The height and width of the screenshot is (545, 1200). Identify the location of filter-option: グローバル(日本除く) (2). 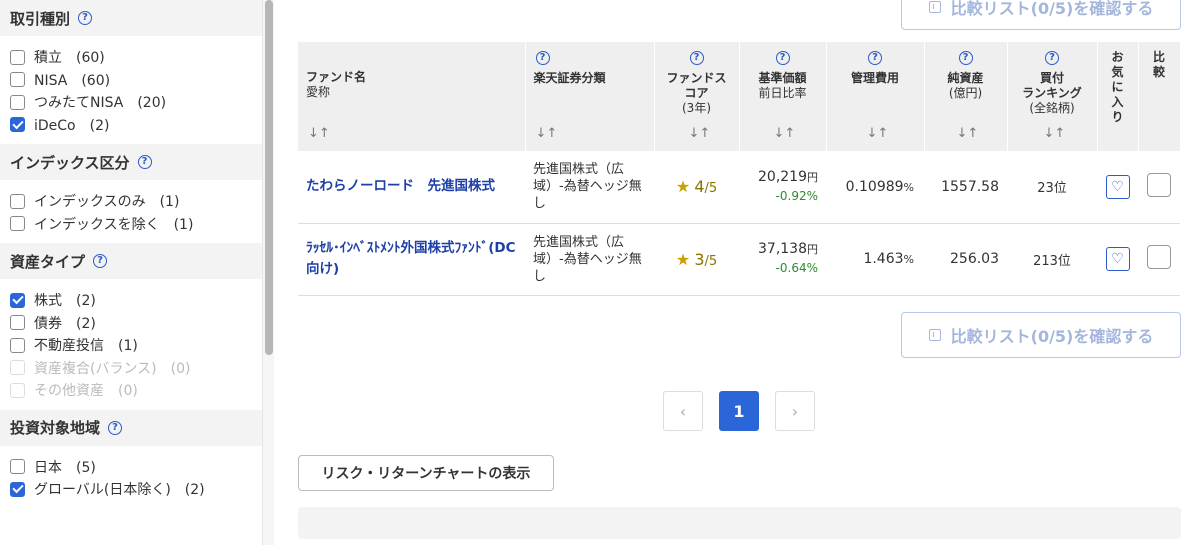
(131, 489).